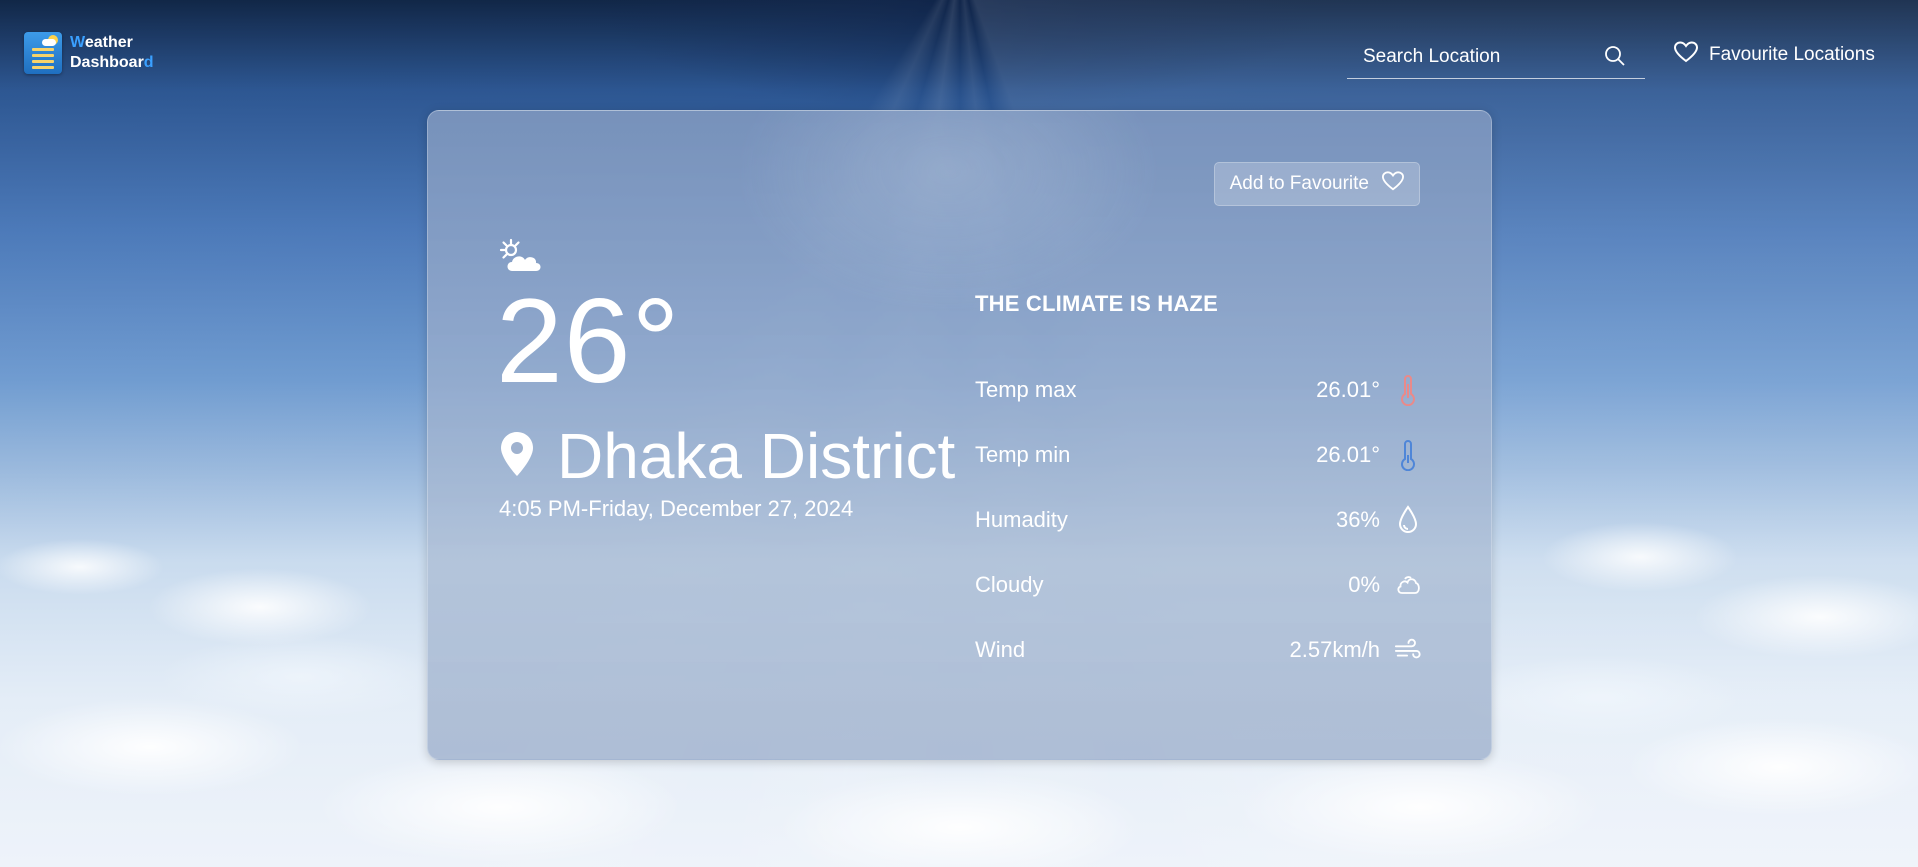 This screenshot has height=867, width=1918. What do you see at coordinates (43, 53) in the screenshot?
I see `weather-app-icon` at bounding box center [43, 53].